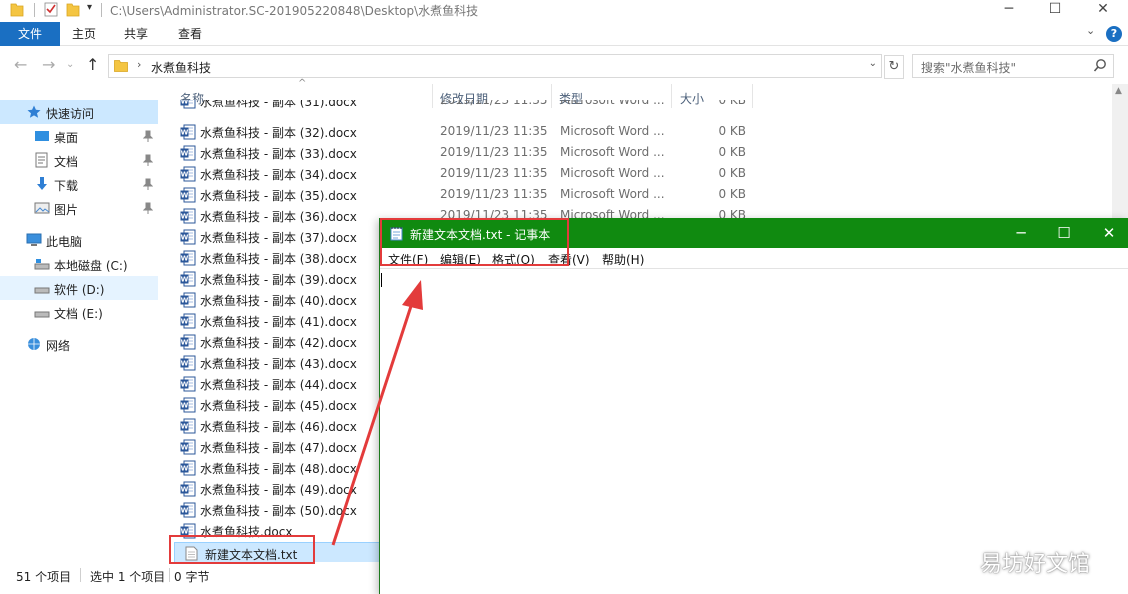  Describe the element at coordinates (139, 64) in the screenshot. I see `breadcrumb-chevron-icon: ›` at that location.